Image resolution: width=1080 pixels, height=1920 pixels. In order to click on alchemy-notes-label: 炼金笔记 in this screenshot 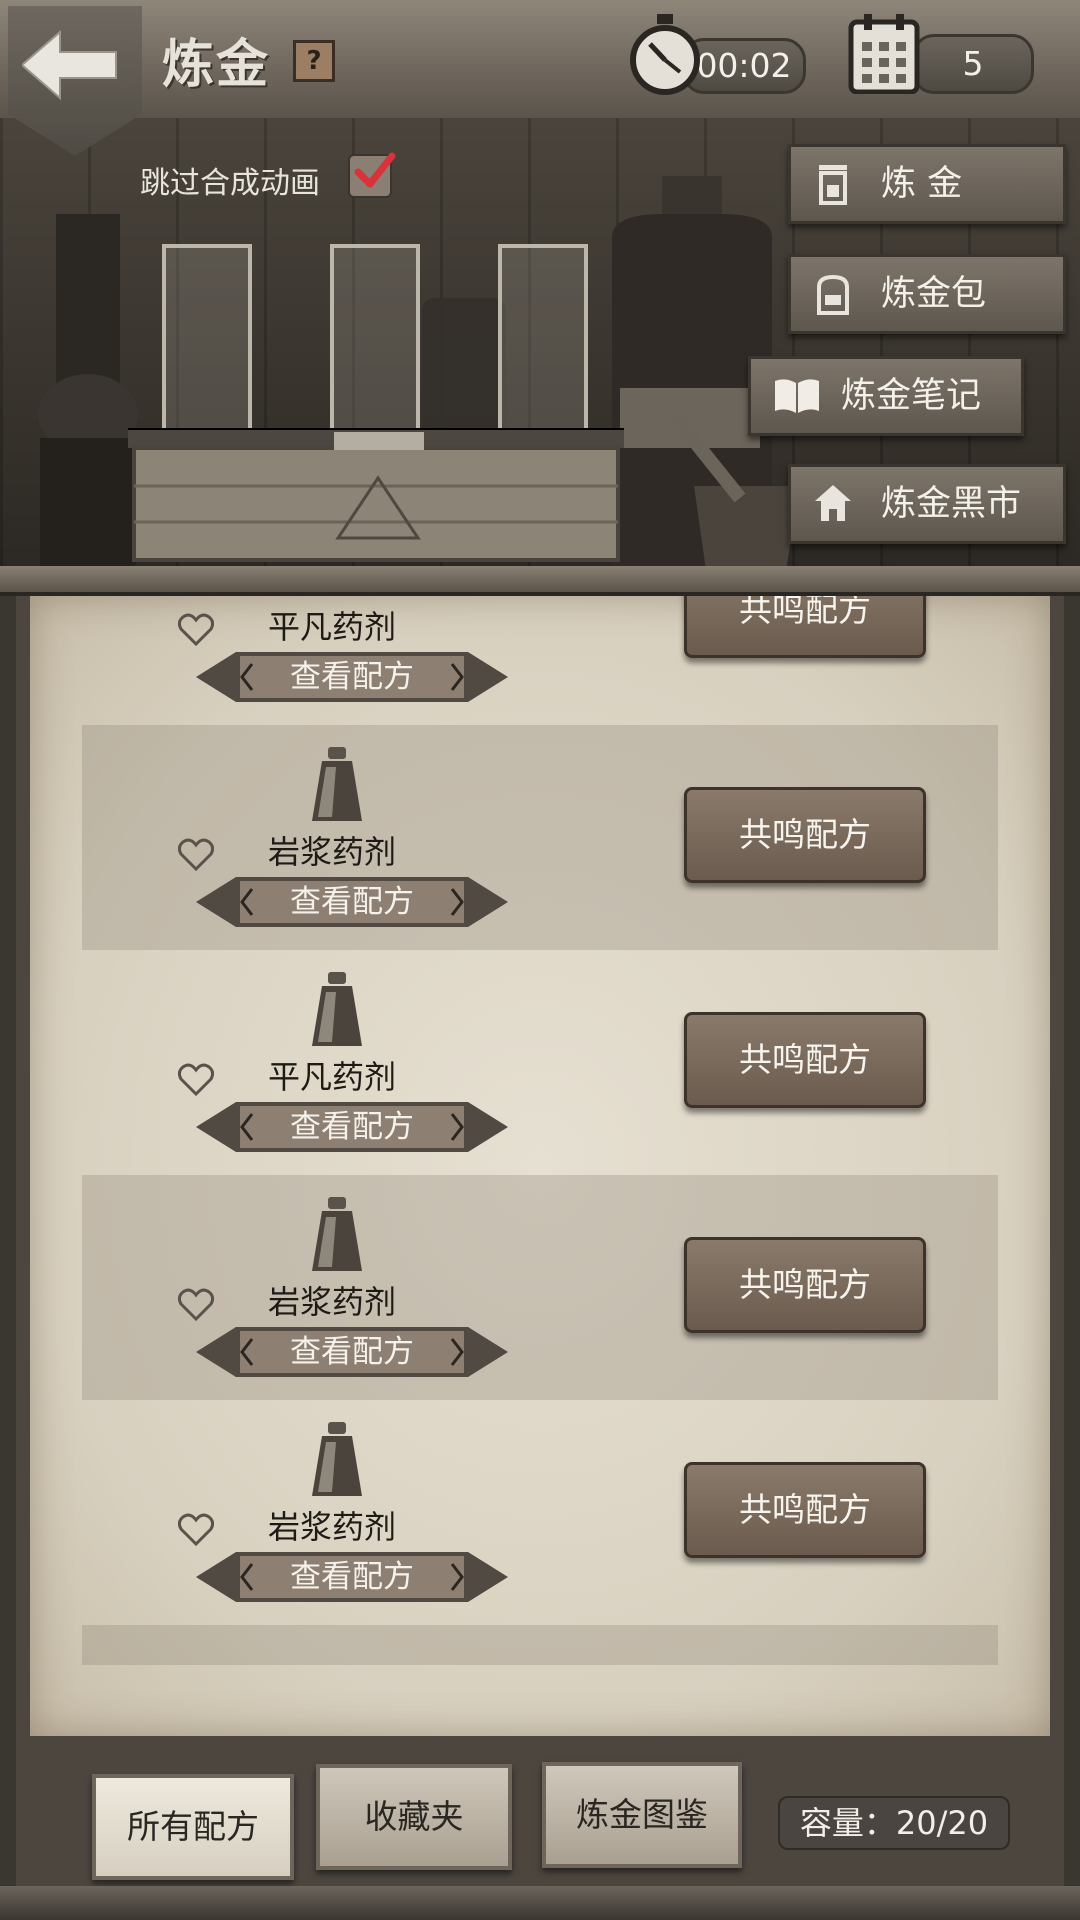, I will do `click(911, 396)`.